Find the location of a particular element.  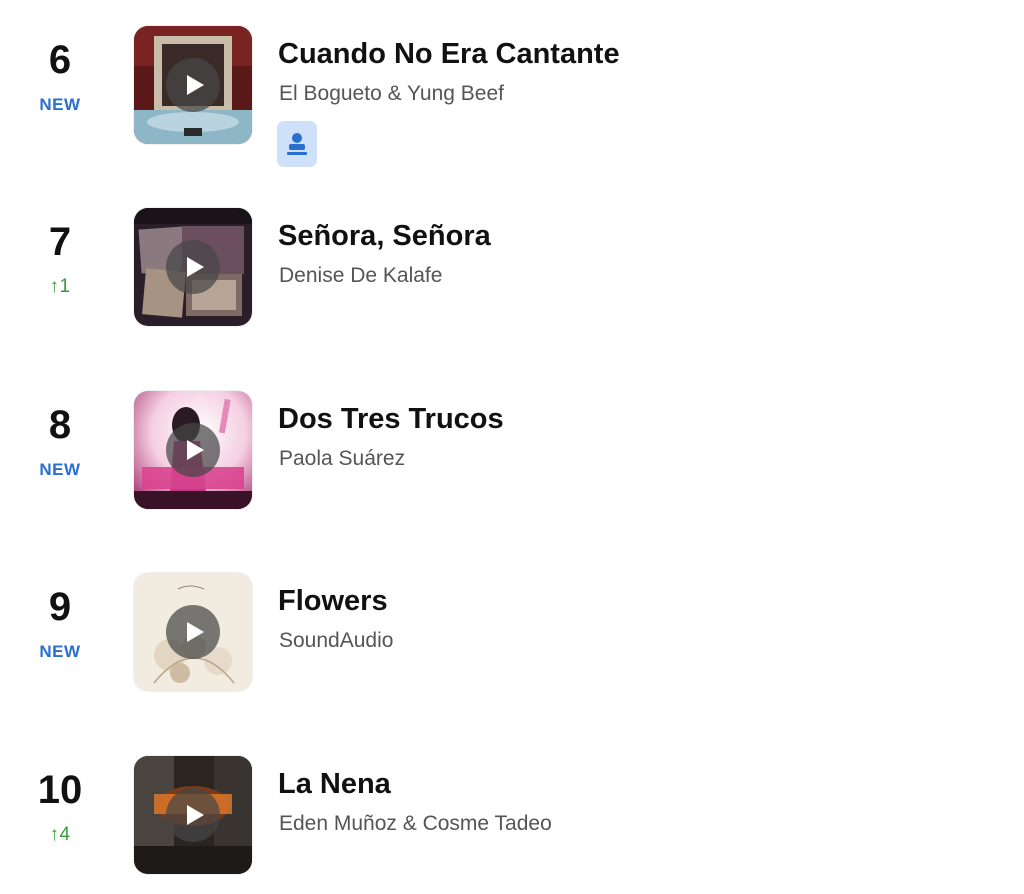

track-title: Cuando No Era Cantante is located at coordinates (449, 54).